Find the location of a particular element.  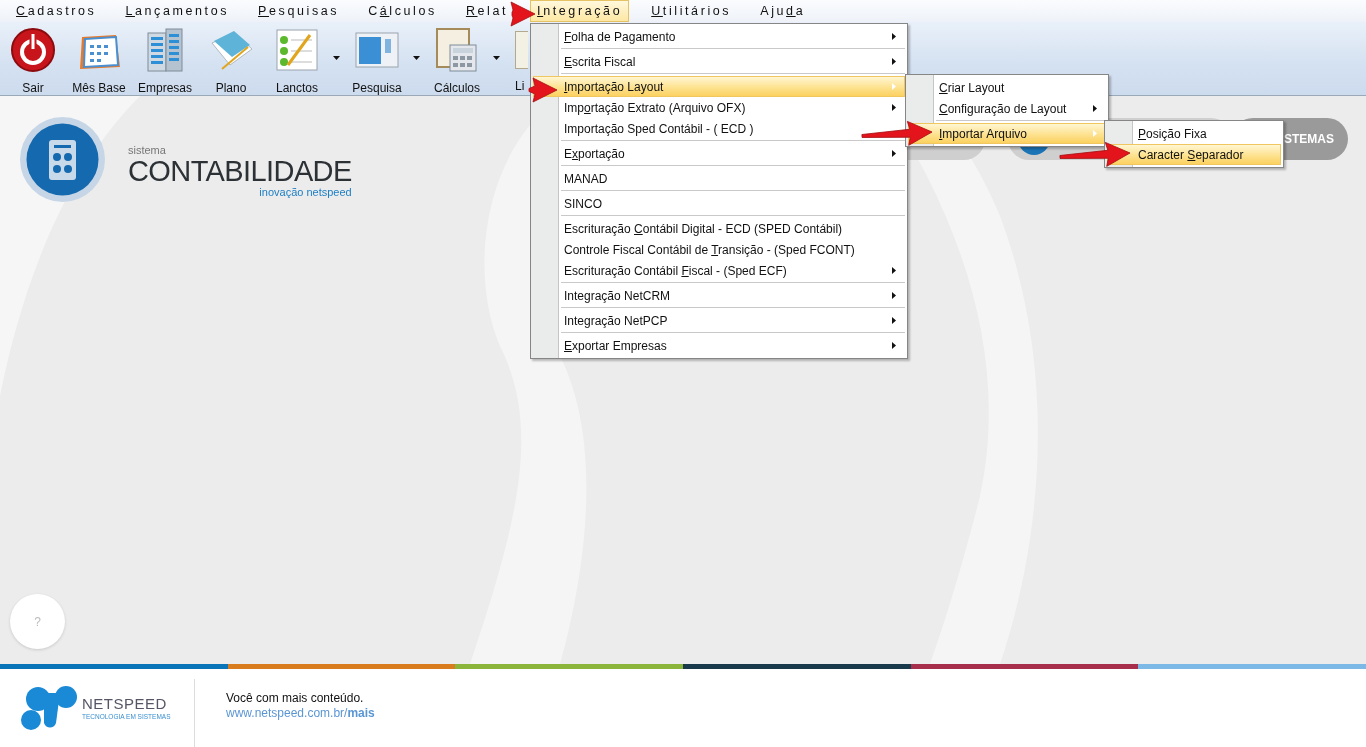

toolbar-button: Li is located at coordinates (516, 58).